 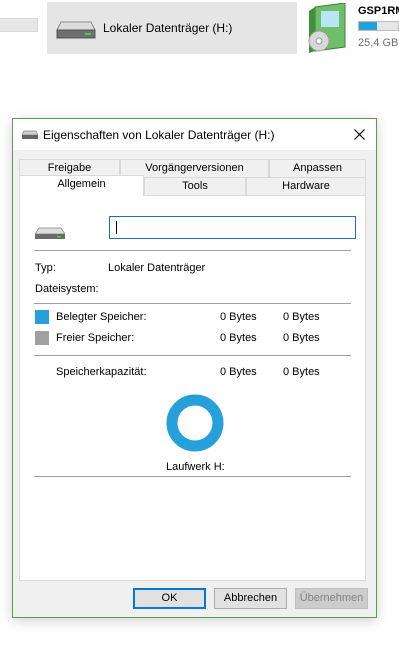 What do you see at coordinates (301, 338) in the screenshot?
I see `free-space-size: 0 Bytes` at bounding box center [301, 338].